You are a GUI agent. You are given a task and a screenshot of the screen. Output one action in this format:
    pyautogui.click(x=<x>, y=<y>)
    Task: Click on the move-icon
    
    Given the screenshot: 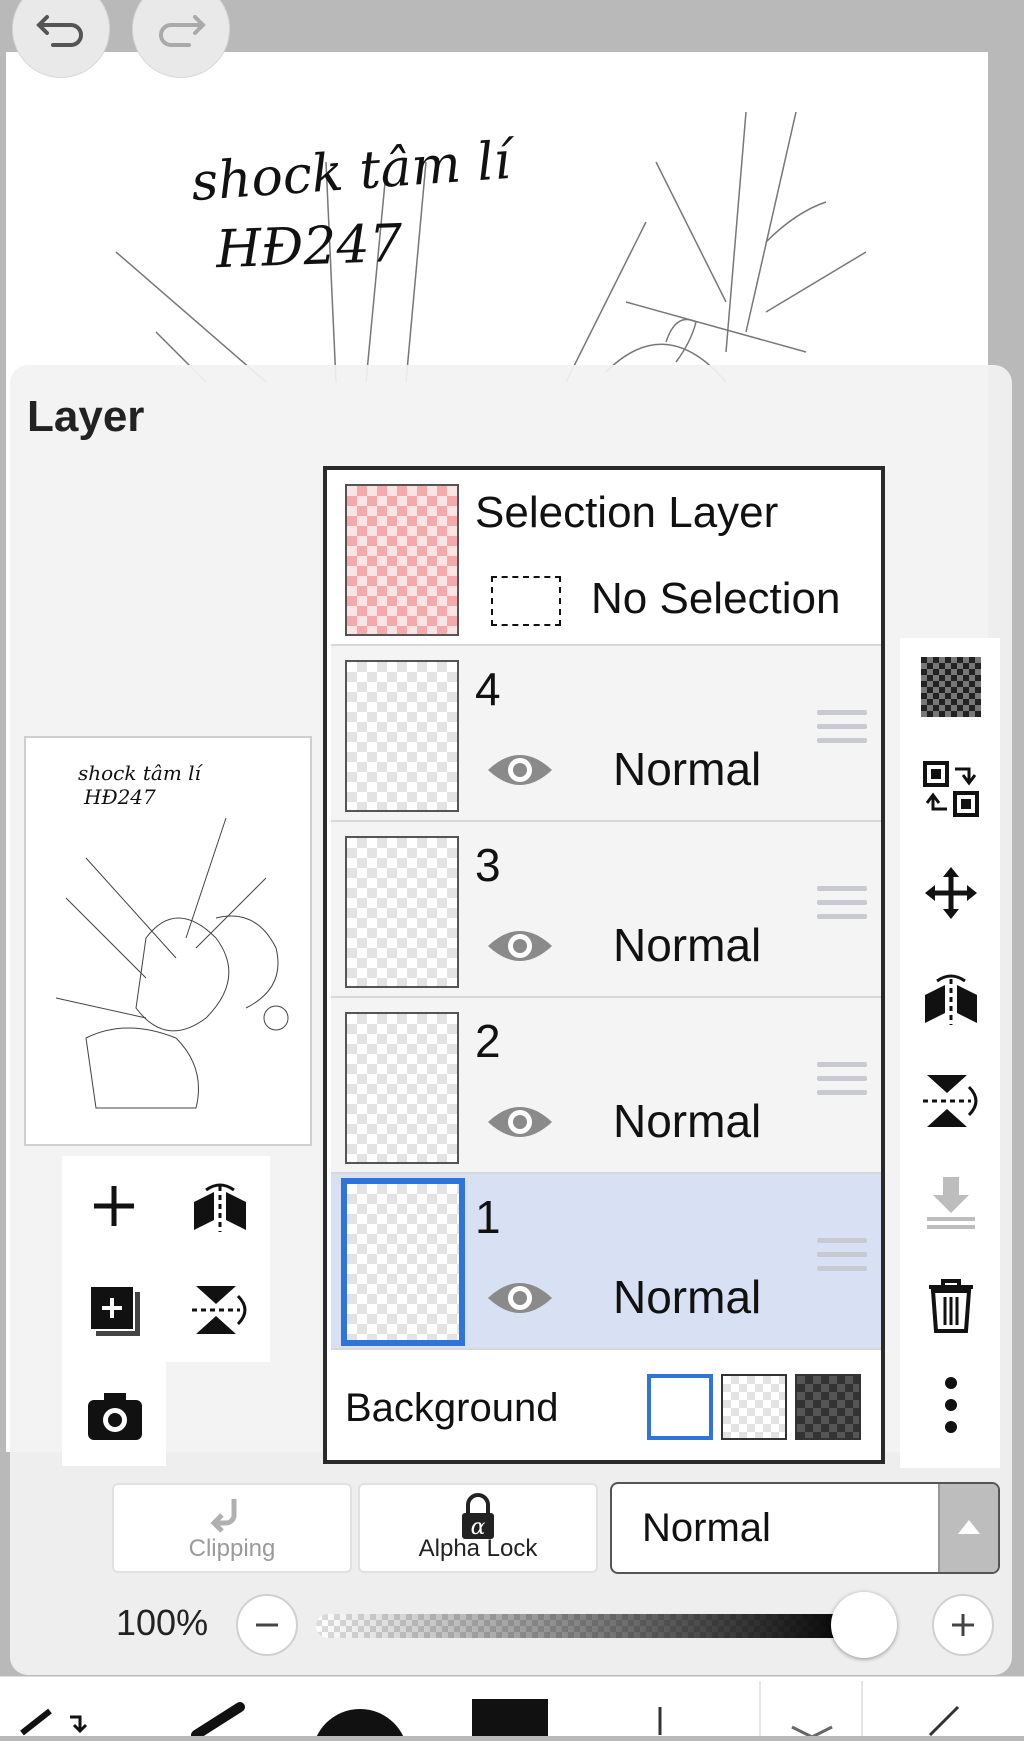 What is the action you would take?
    pyautogui.click(x=951, y=893)
    